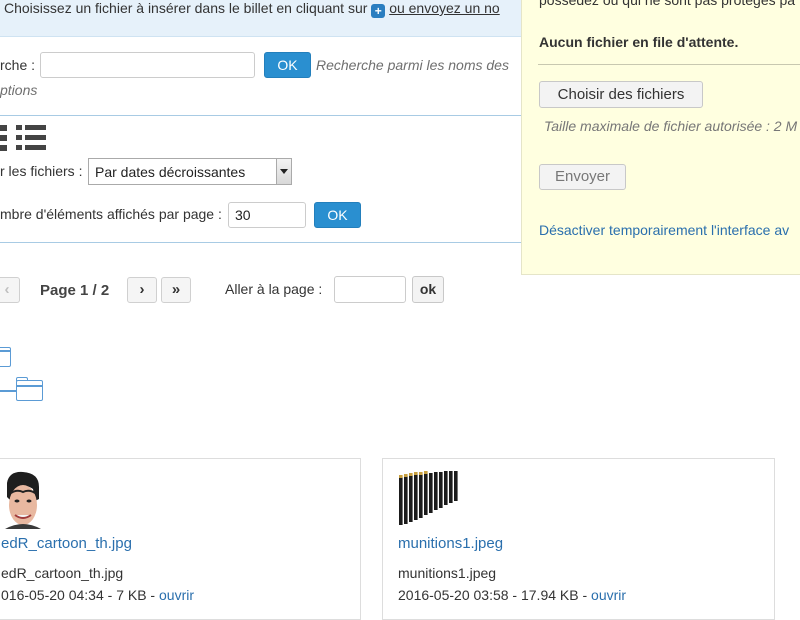 The height and width of the screenshot is (620, 800). I want to click on file-title-link: edR_cartoon_th.jpg, so click(66, 543).